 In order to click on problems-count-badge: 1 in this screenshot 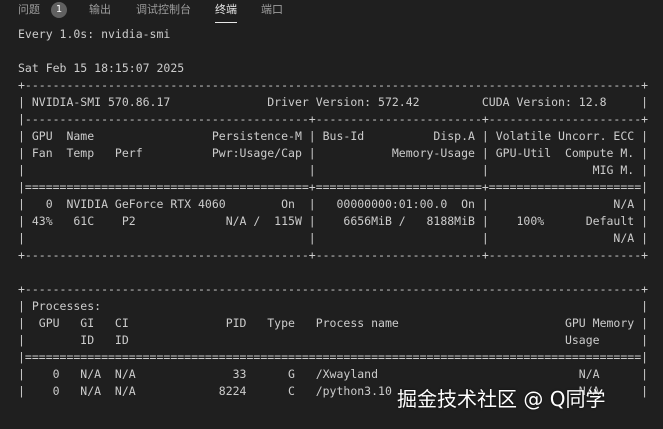, I will do `click(59, 10)`.